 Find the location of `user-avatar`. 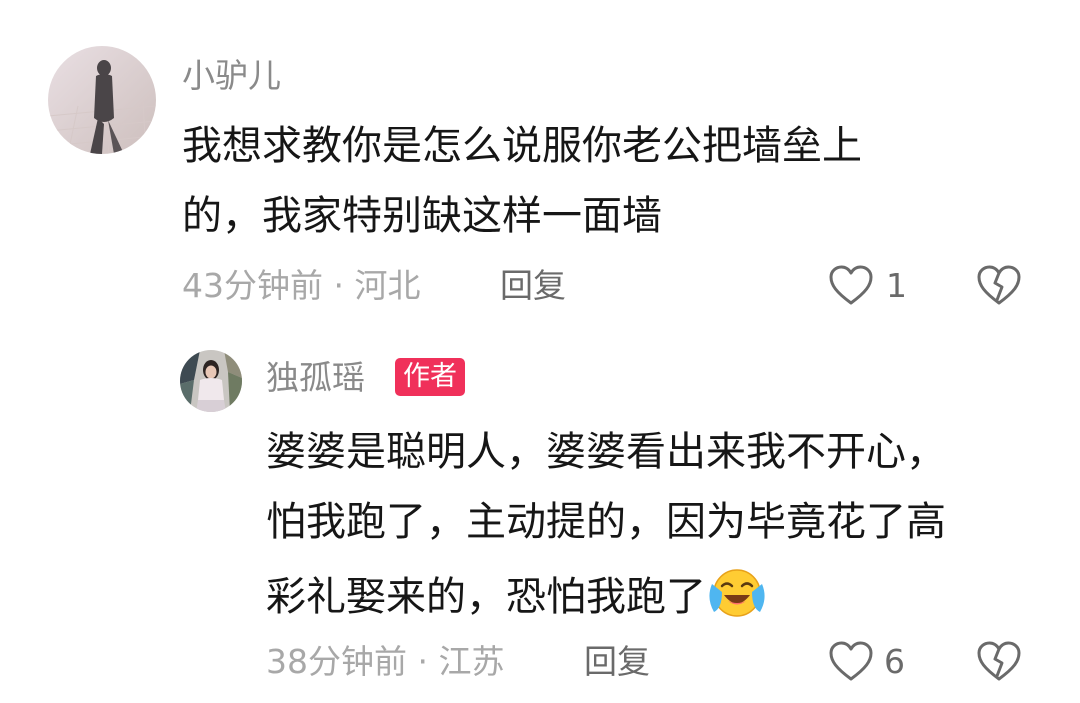

user-avatar is located at coordinates (102, 100).